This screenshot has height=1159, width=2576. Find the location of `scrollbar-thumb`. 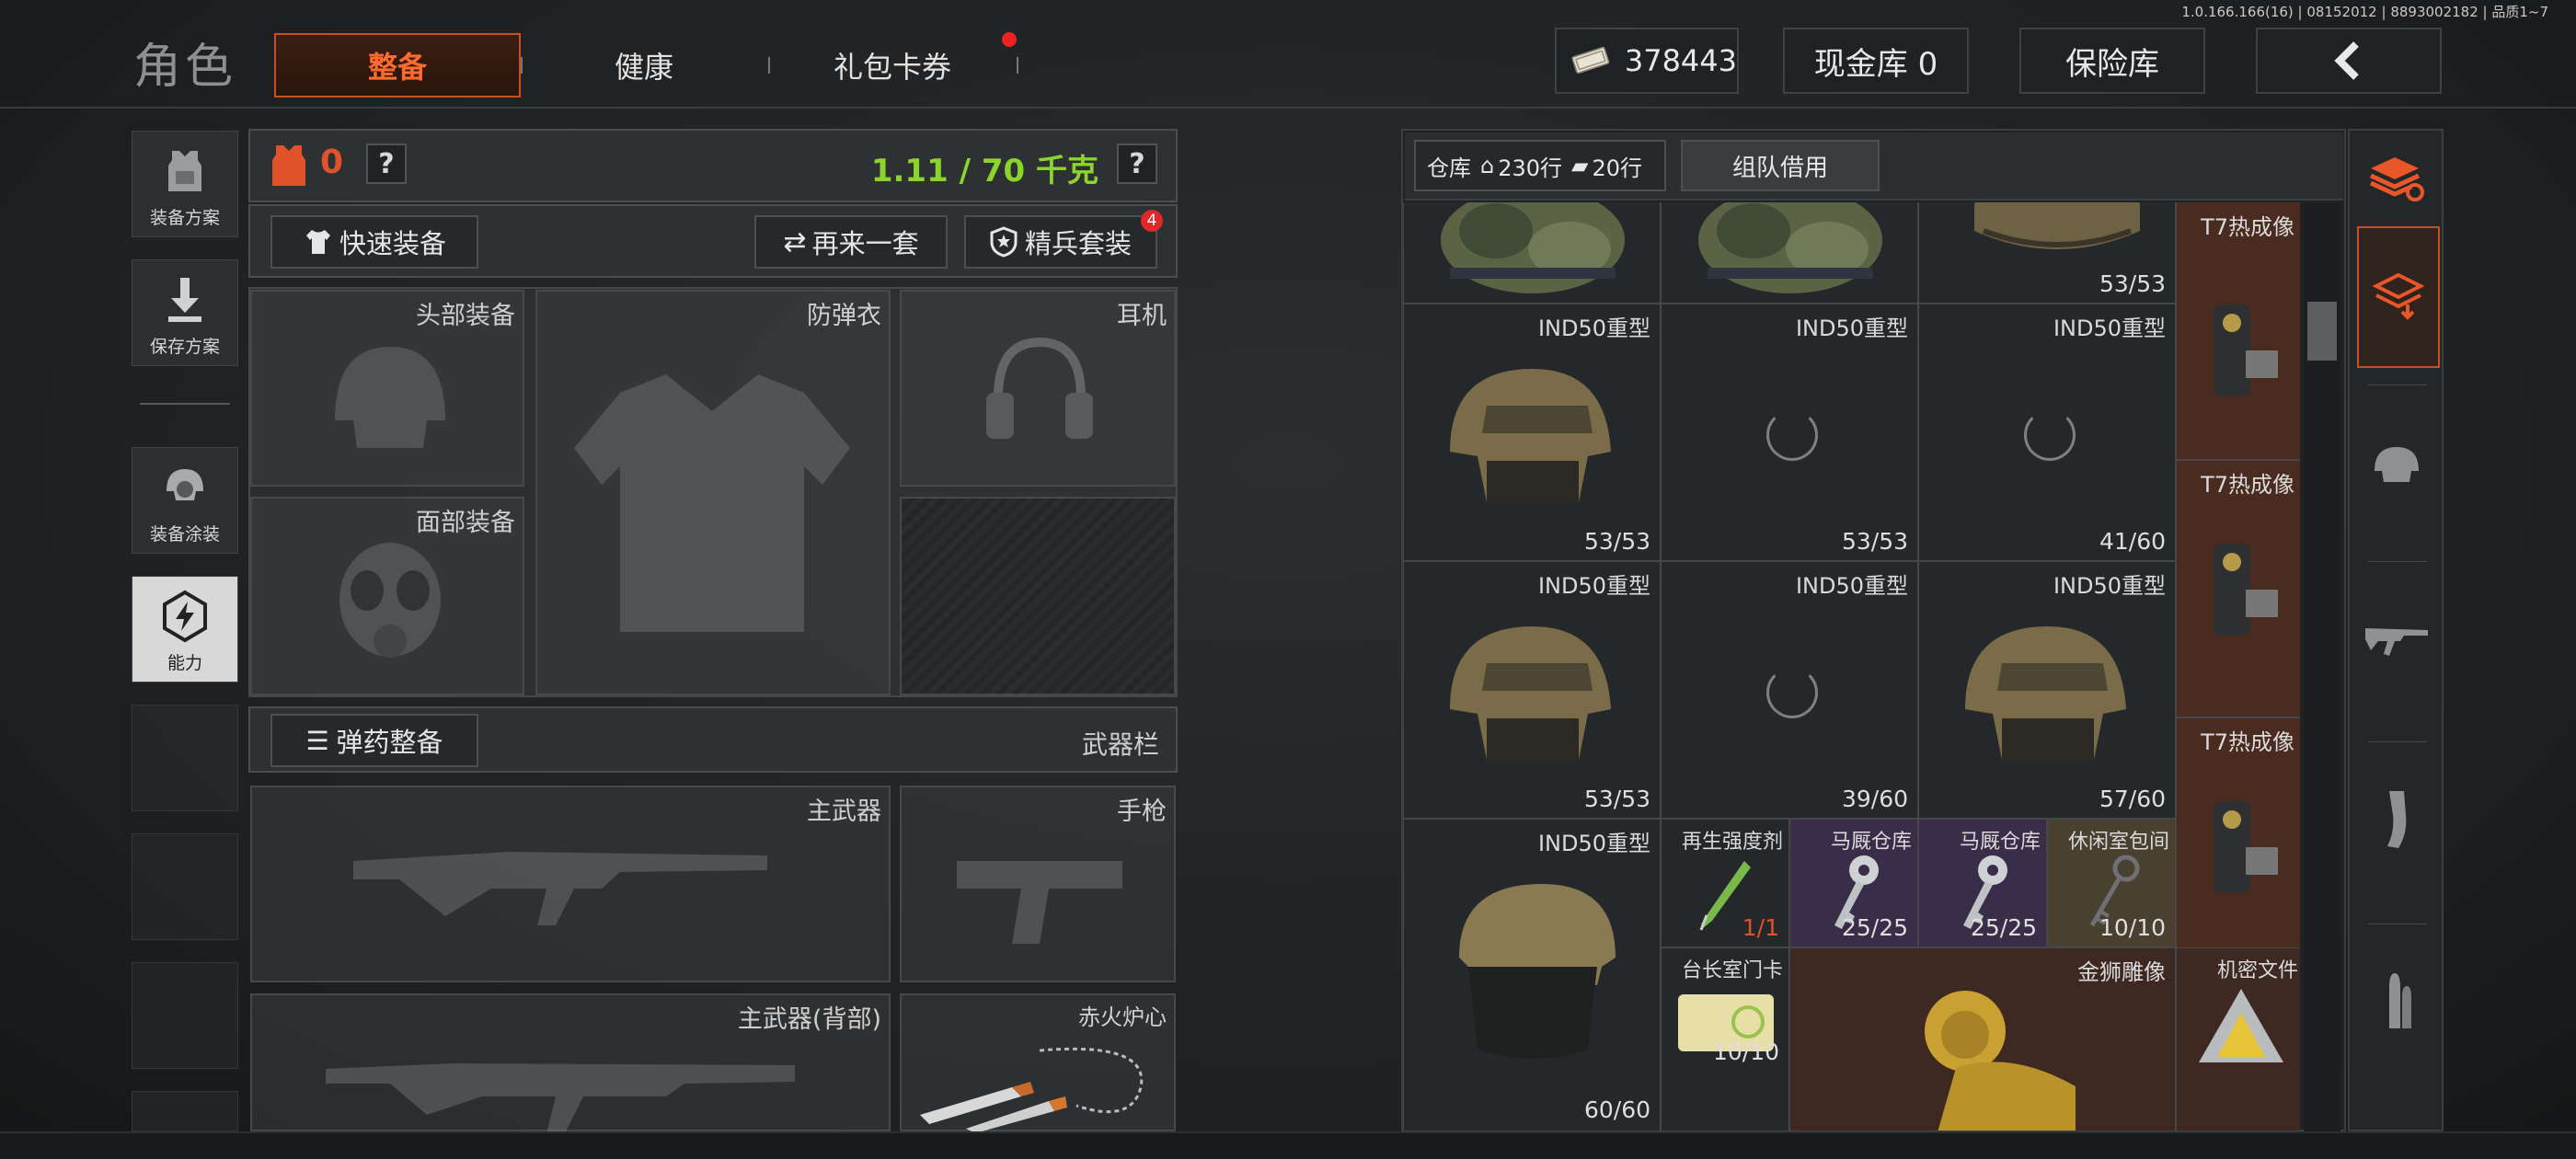

scrollbar-thumb is located at coordinates (2322, 331).